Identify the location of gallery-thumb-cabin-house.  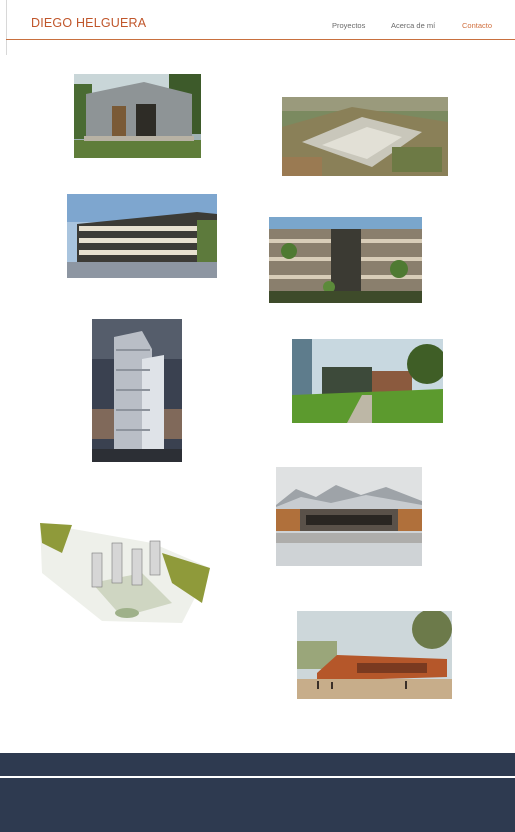
(137, 116).